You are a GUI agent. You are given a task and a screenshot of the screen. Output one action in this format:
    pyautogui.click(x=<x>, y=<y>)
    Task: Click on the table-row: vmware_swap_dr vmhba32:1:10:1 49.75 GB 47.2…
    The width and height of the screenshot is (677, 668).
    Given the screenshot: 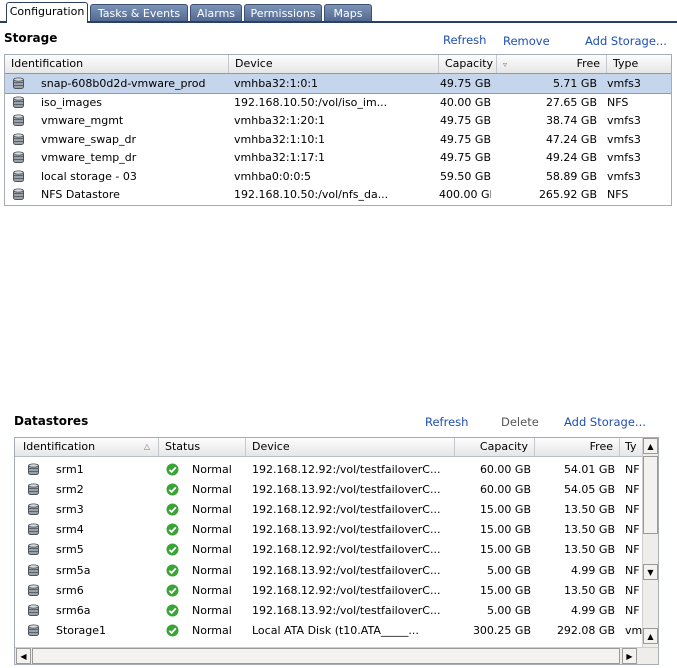 What is the action you would take?
    pyautogui.click(x=338, y=139)
    